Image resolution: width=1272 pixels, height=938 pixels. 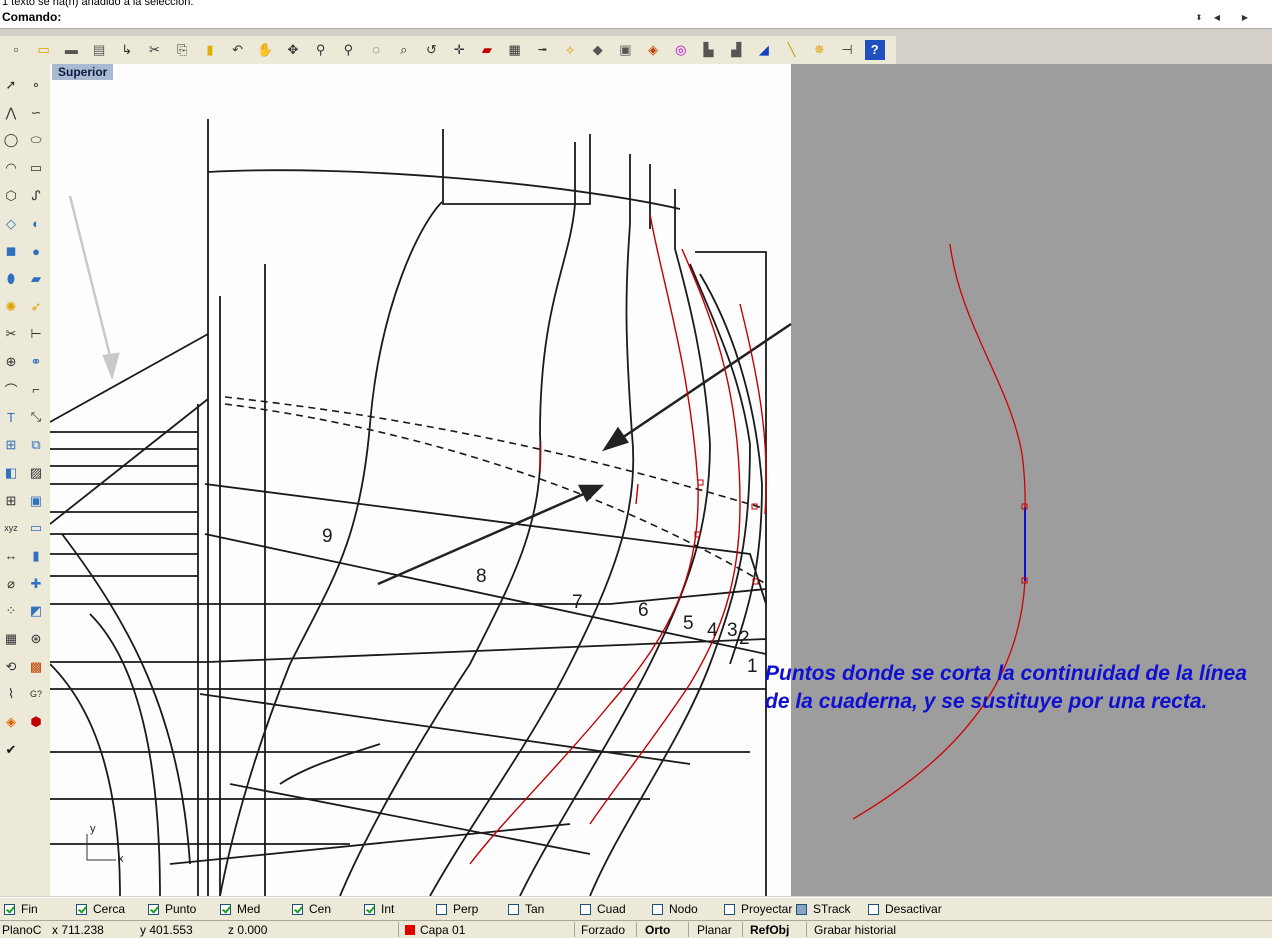 I want to click on gumball-icon: ⊛, so click(x=36, y=639).